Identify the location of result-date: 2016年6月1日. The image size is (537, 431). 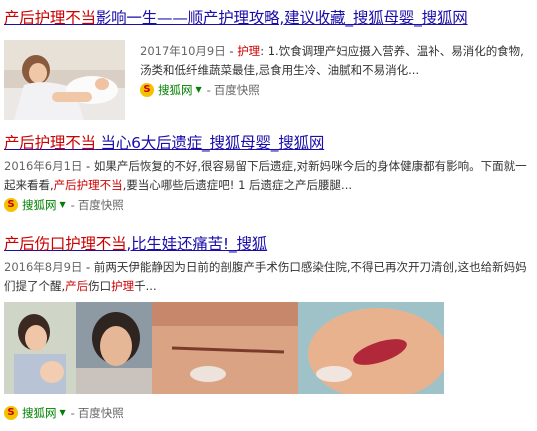
(43, 166).